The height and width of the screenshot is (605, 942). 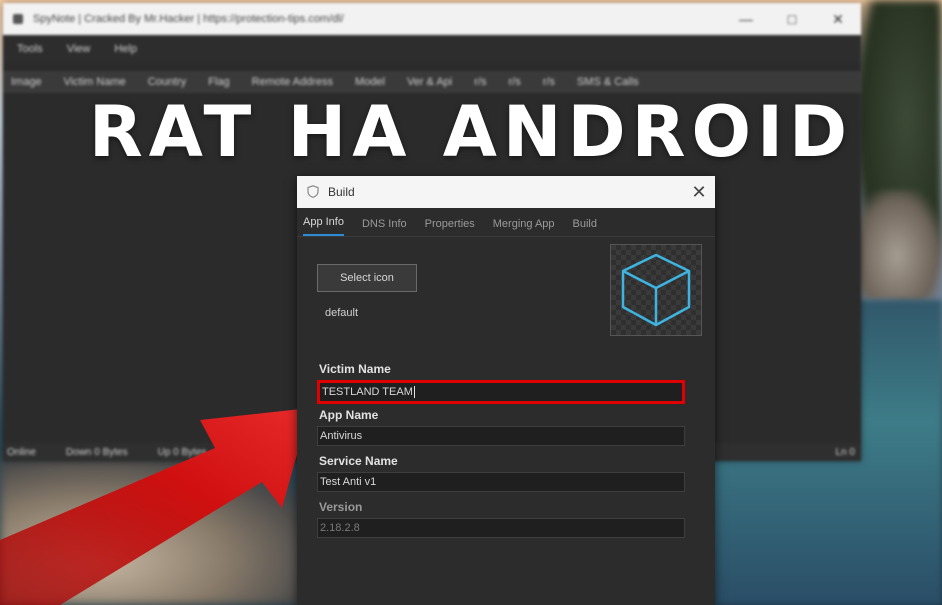 What do you see at coordinates (367, 392) in the screenshot?
I see `victim-name-value: TESTLAND TEAM` at bounding box center [367, 392].